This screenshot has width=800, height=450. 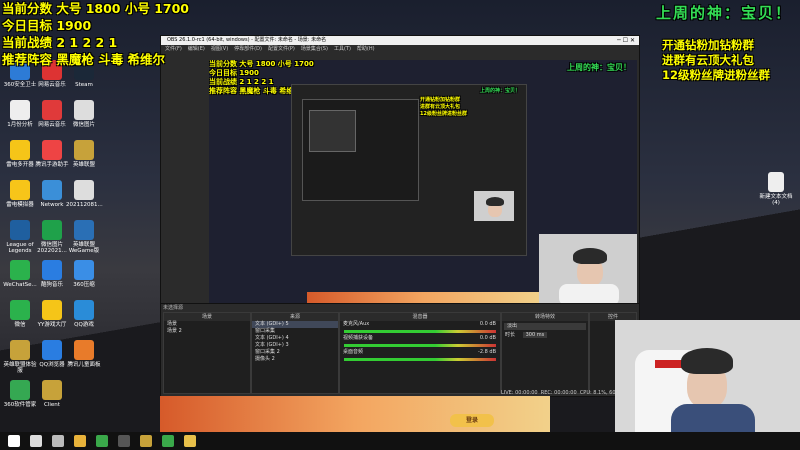 I want to click on desktop-icon-label: 微信图片, so click(x=83, y=125).